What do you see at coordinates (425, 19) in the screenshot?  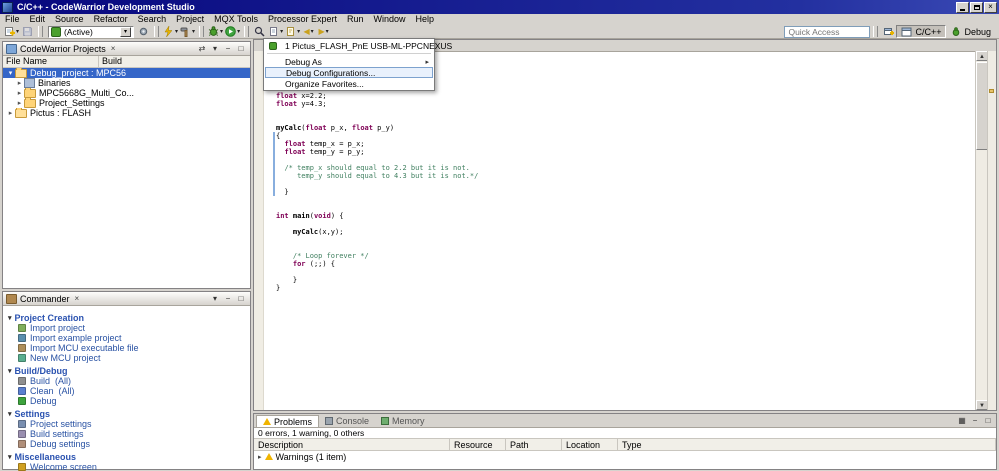 I see `menu-help: Help` at bounding box center [425, 19].